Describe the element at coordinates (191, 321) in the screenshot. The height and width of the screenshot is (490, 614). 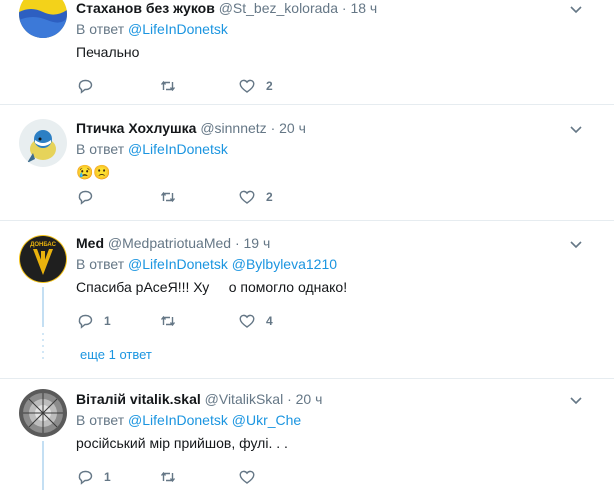
I see `tweet-actions: 1 4` at that location.